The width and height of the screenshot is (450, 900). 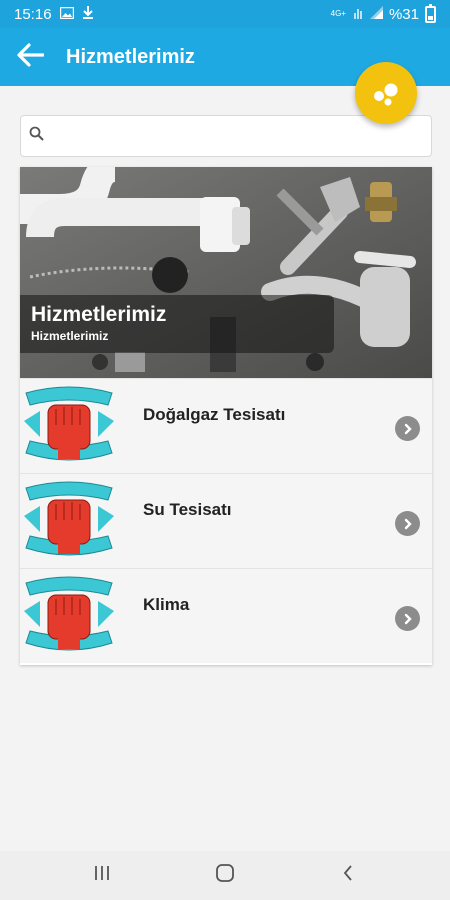 I want to click on system-nav-bar, so click(x=225, y=875).